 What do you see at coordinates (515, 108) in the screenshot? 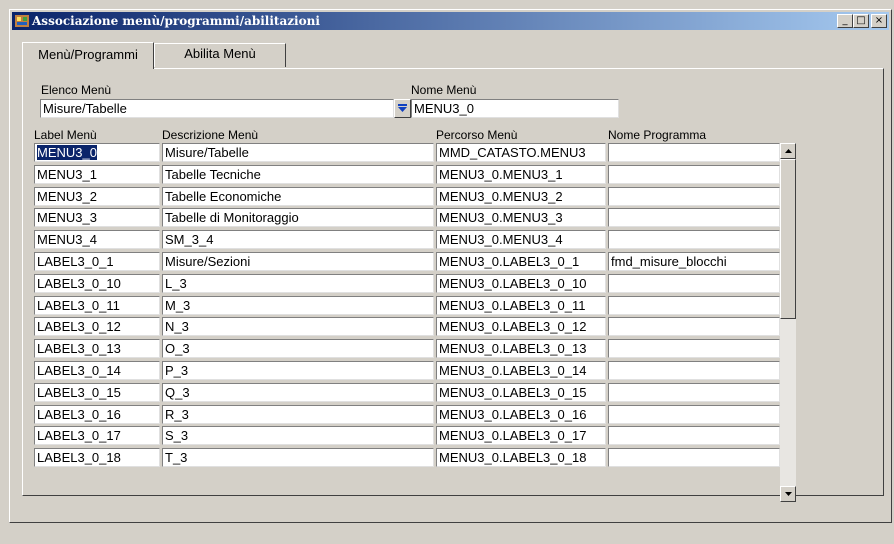
I see `nome-menu-field: MENU3_0` at bounding box center [515, 108].